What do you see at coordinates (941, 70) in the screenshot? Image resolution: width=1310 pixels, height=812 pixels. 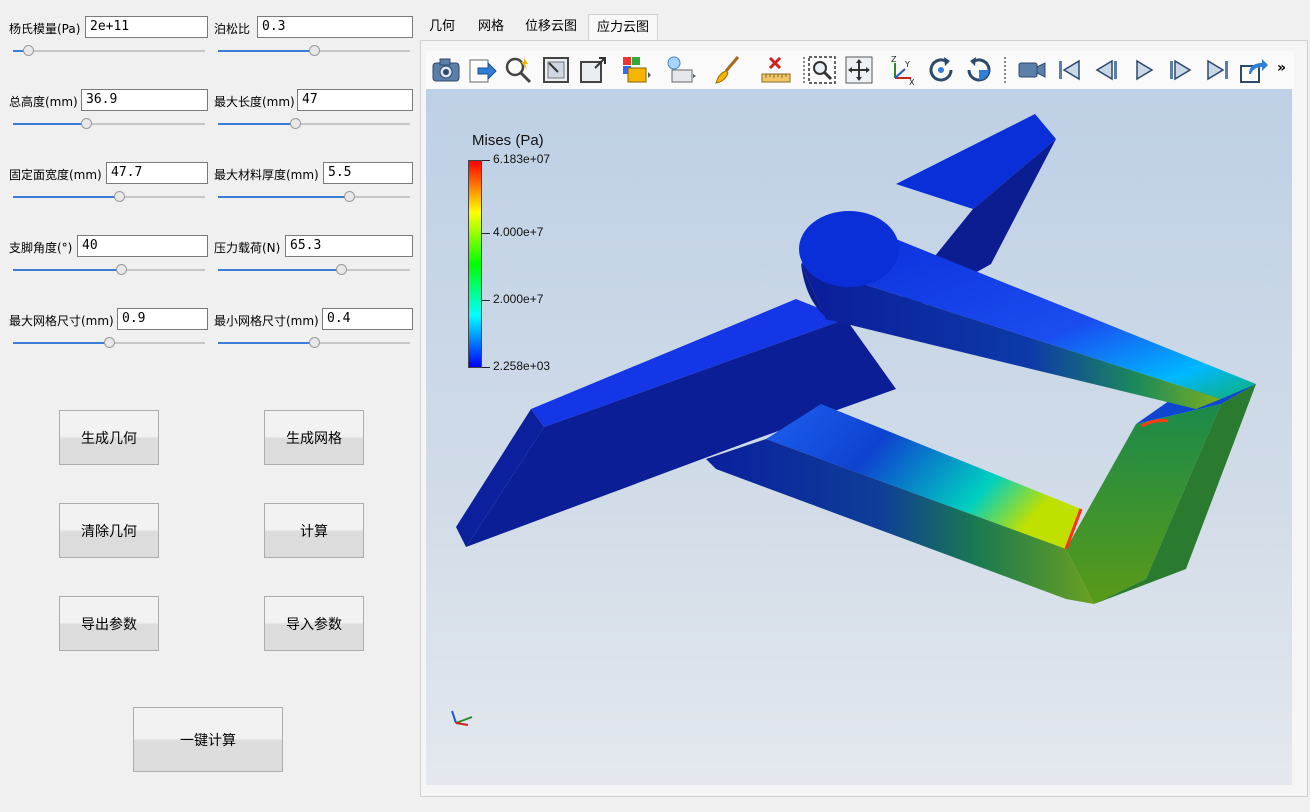 I see `rotate-cw-icon` at bounding box center [941, 70].